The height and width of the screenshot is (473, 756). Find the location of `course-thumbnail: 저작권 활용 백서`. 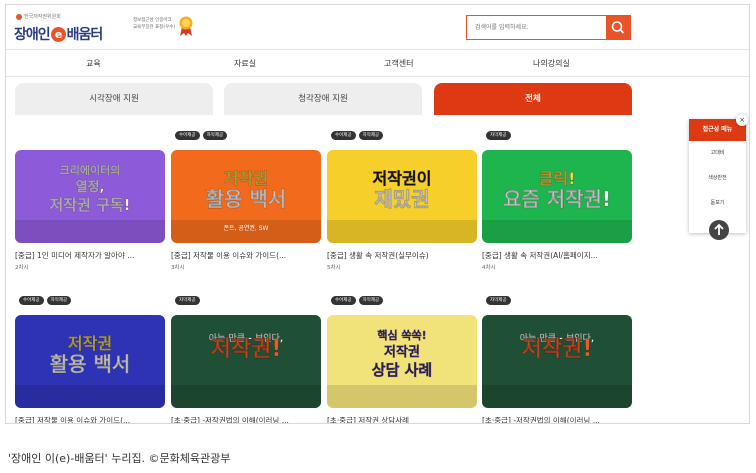

course-thumbnail: 저작권 활용 백서 is located at coordinates (90, 361).